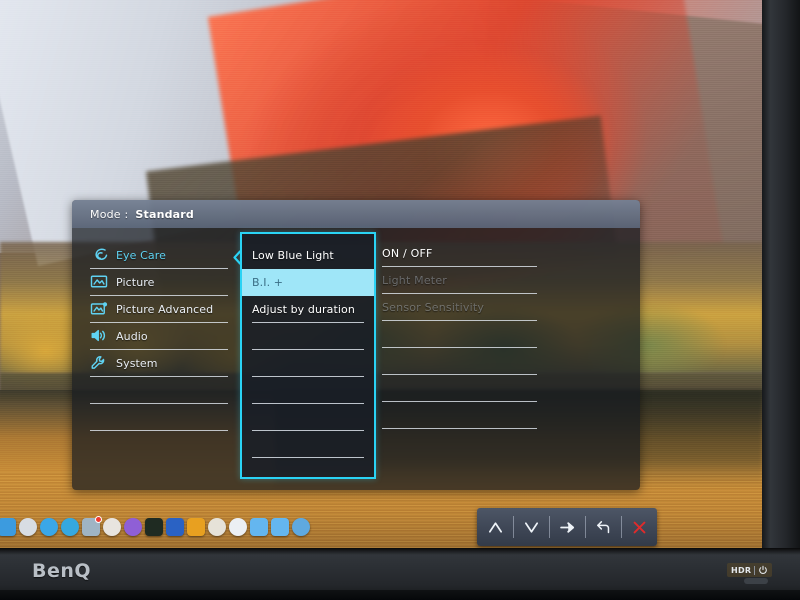 The width and height of the screenshot is (800, 600). What do you see at coordinates (132, 336) in the screenshot?
I see `osd-category-label: Audio` at bounding box center [132, 336].